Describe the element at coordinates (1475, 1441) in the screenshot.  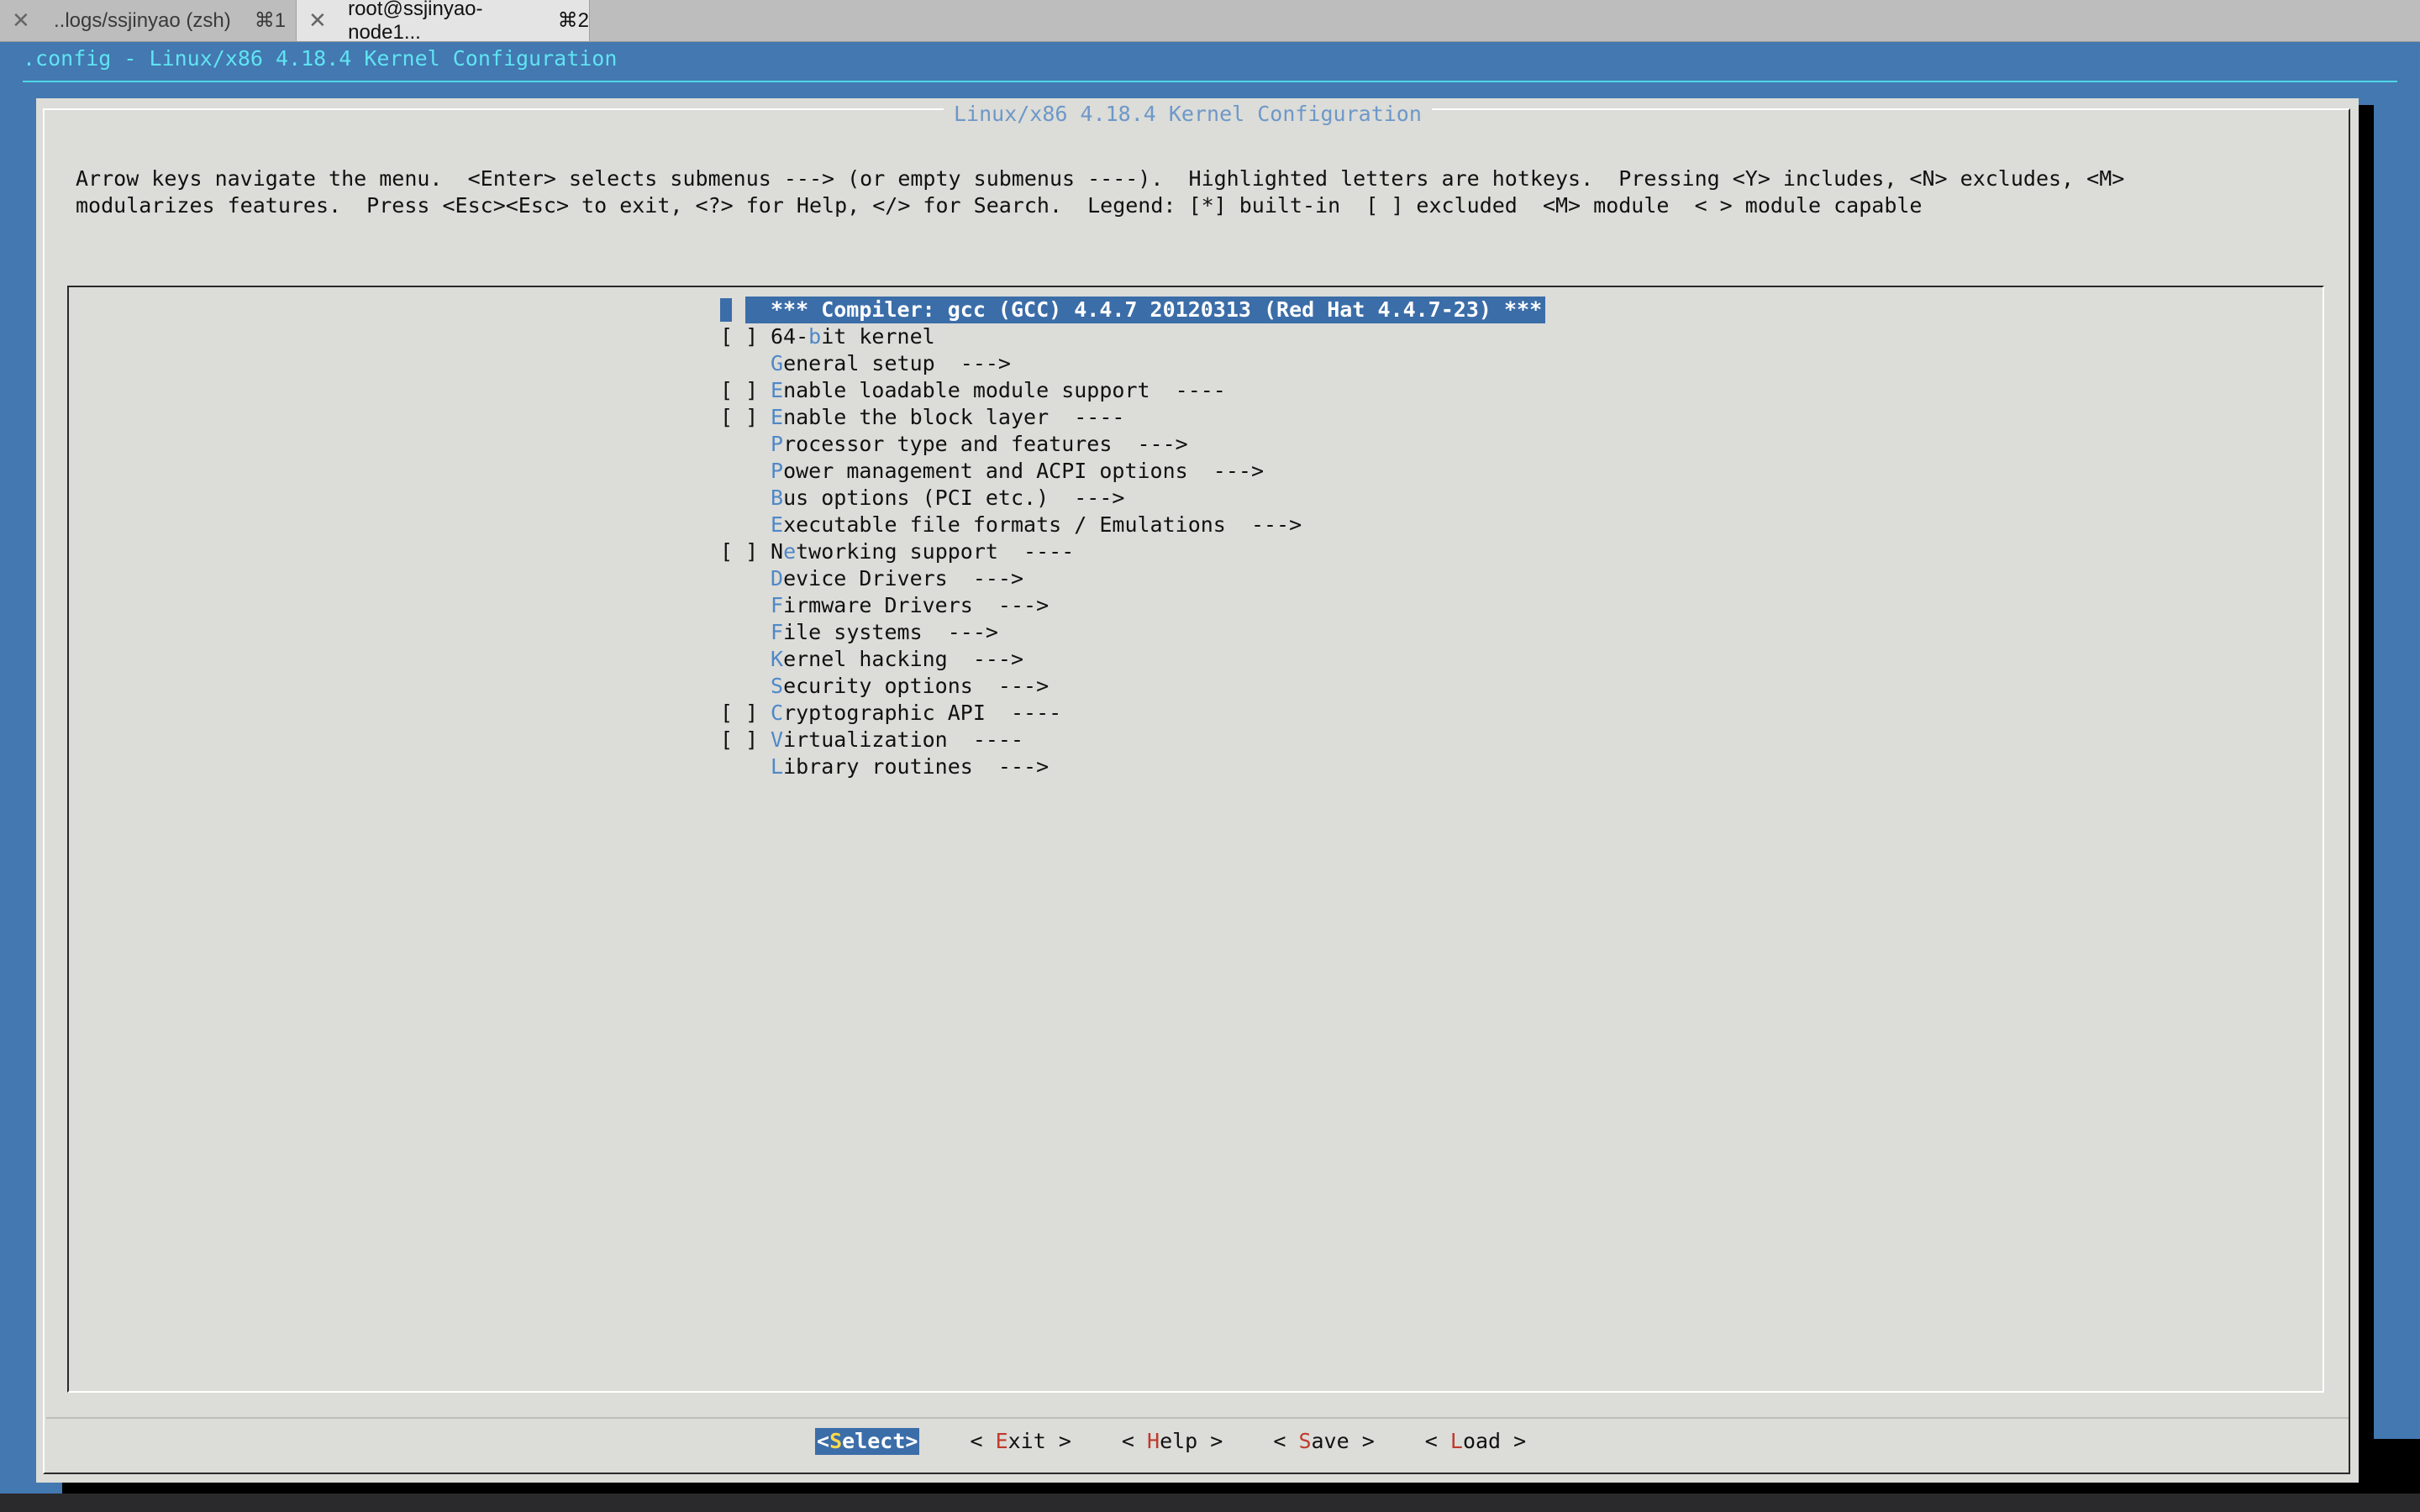
I see `load-button: < Load >` at that location.